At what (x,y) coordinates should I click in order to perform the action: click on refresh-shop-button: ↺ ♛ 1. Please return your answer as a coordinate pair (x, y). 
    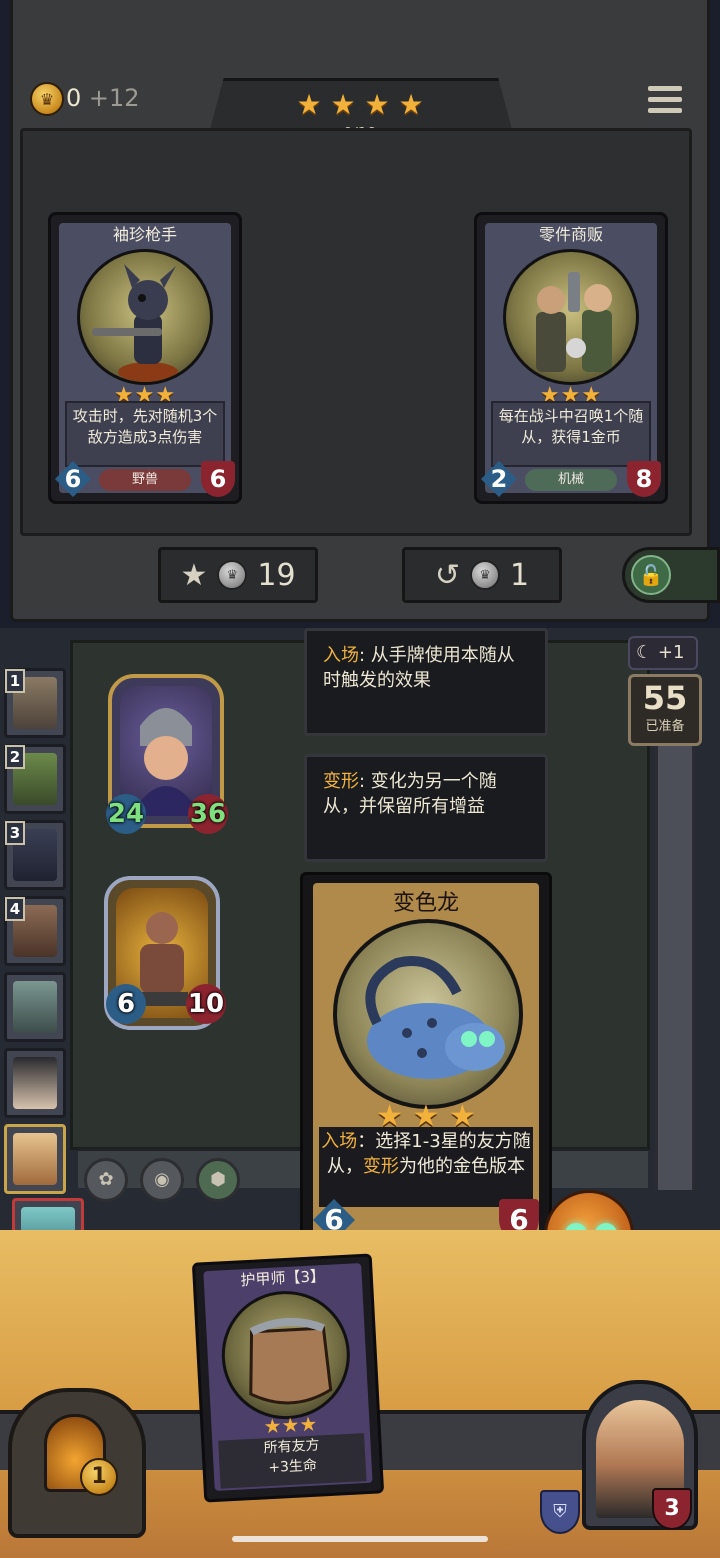
    Looking at the image, I should click on (482, 575).